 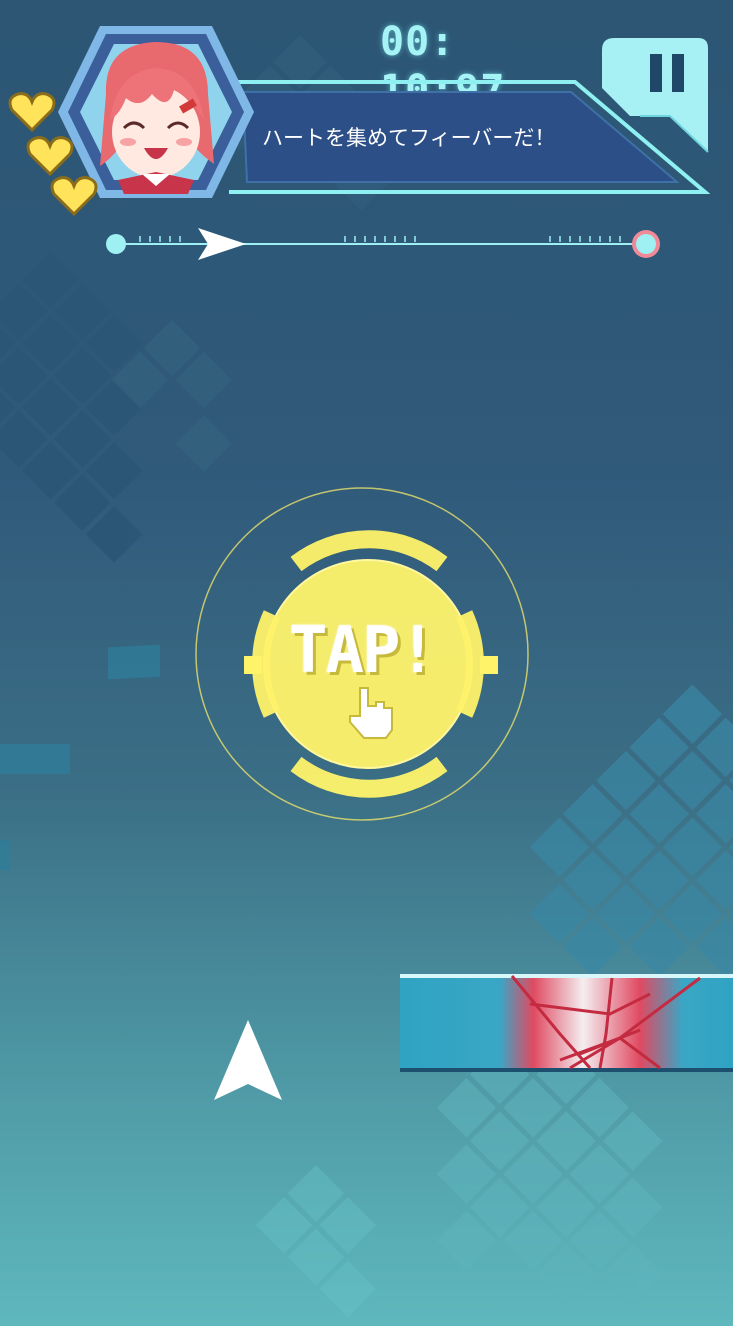 I want to click on tap-label: TAP!, so click(x=362, y=651).